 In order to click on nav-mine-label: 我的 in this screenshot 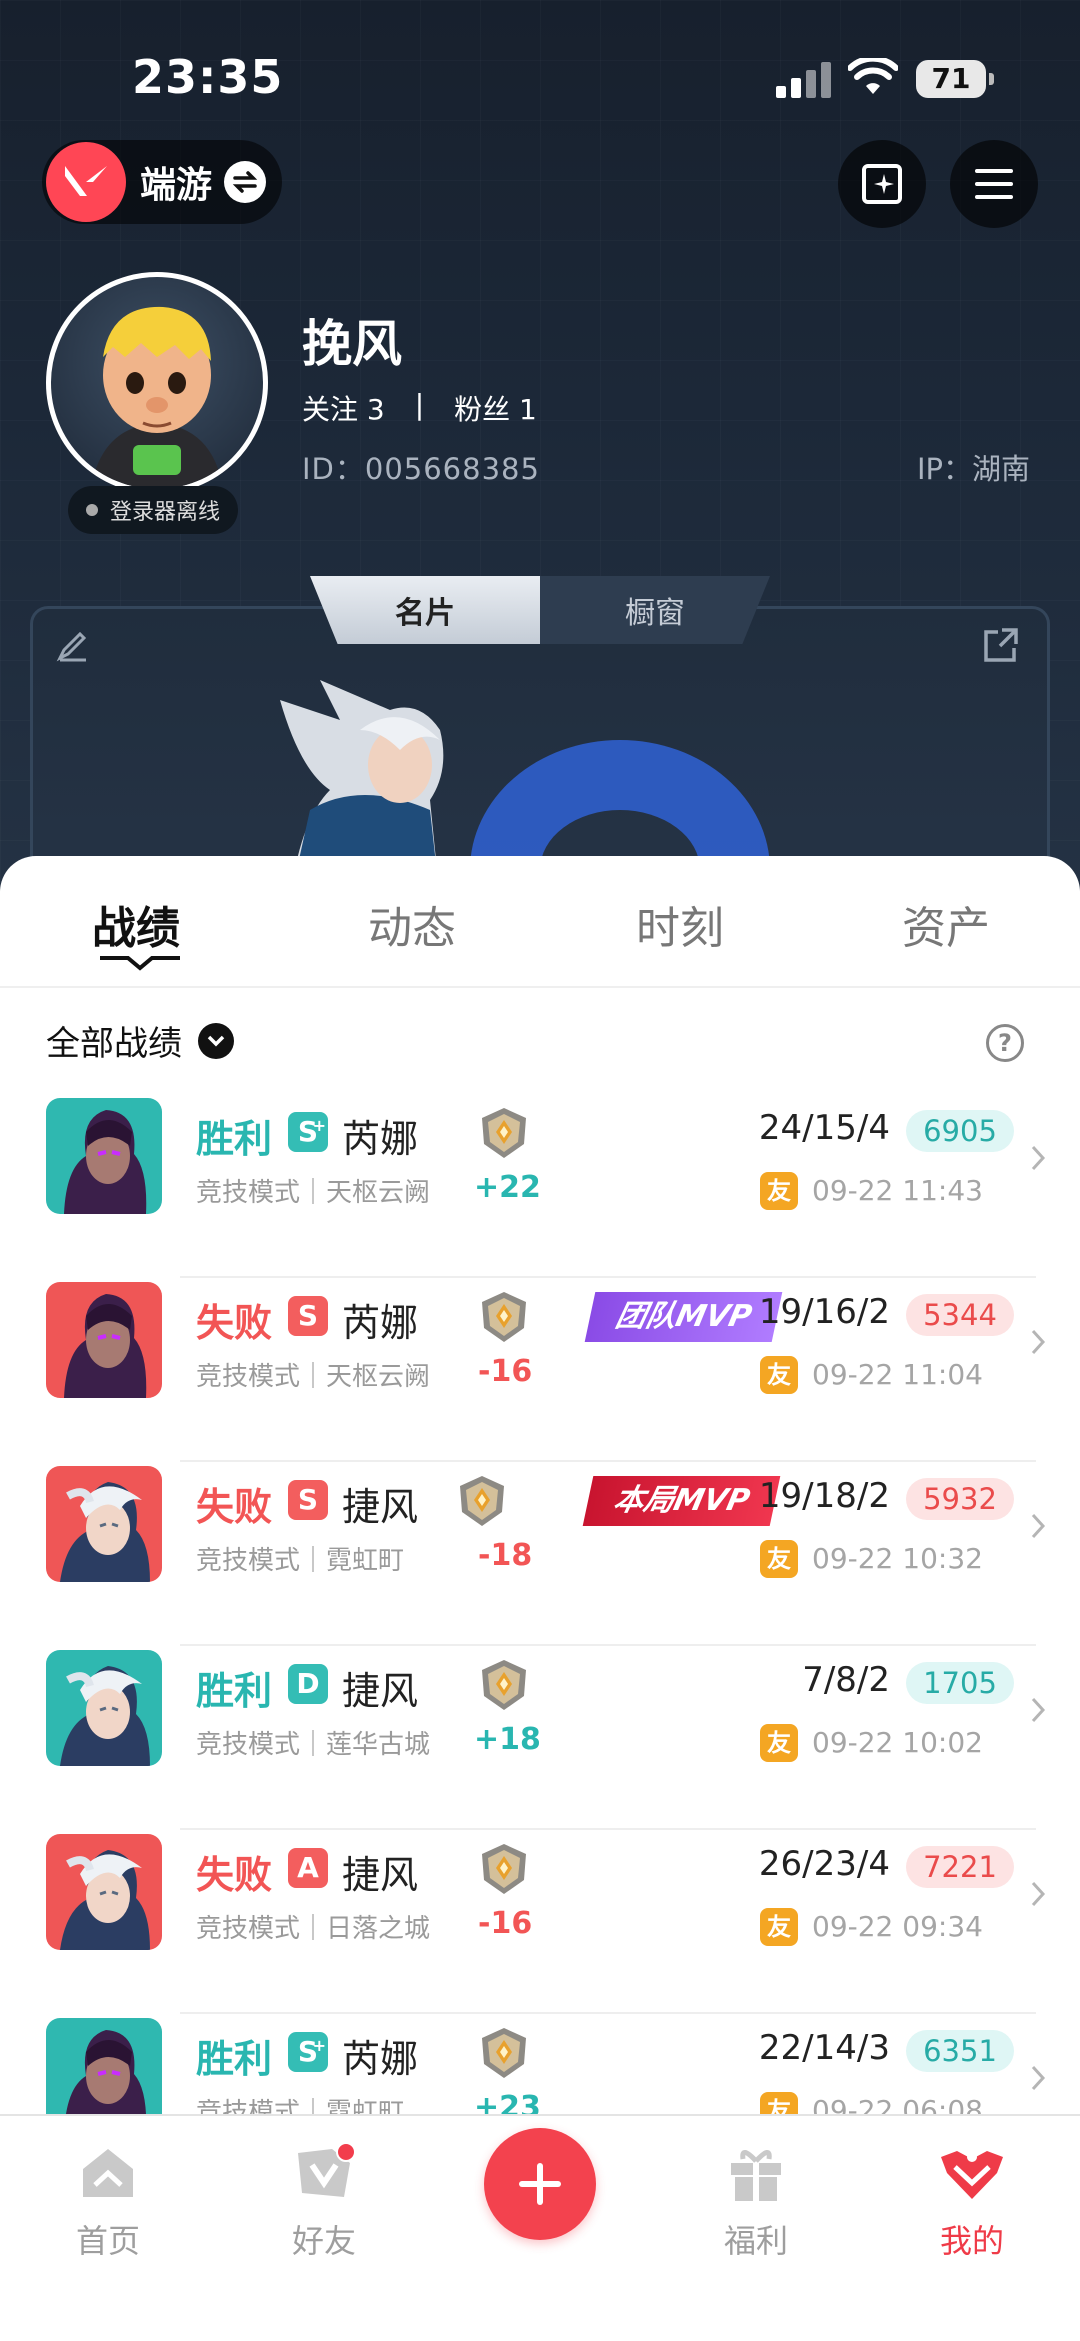, I will do `click(971, 2241)`.